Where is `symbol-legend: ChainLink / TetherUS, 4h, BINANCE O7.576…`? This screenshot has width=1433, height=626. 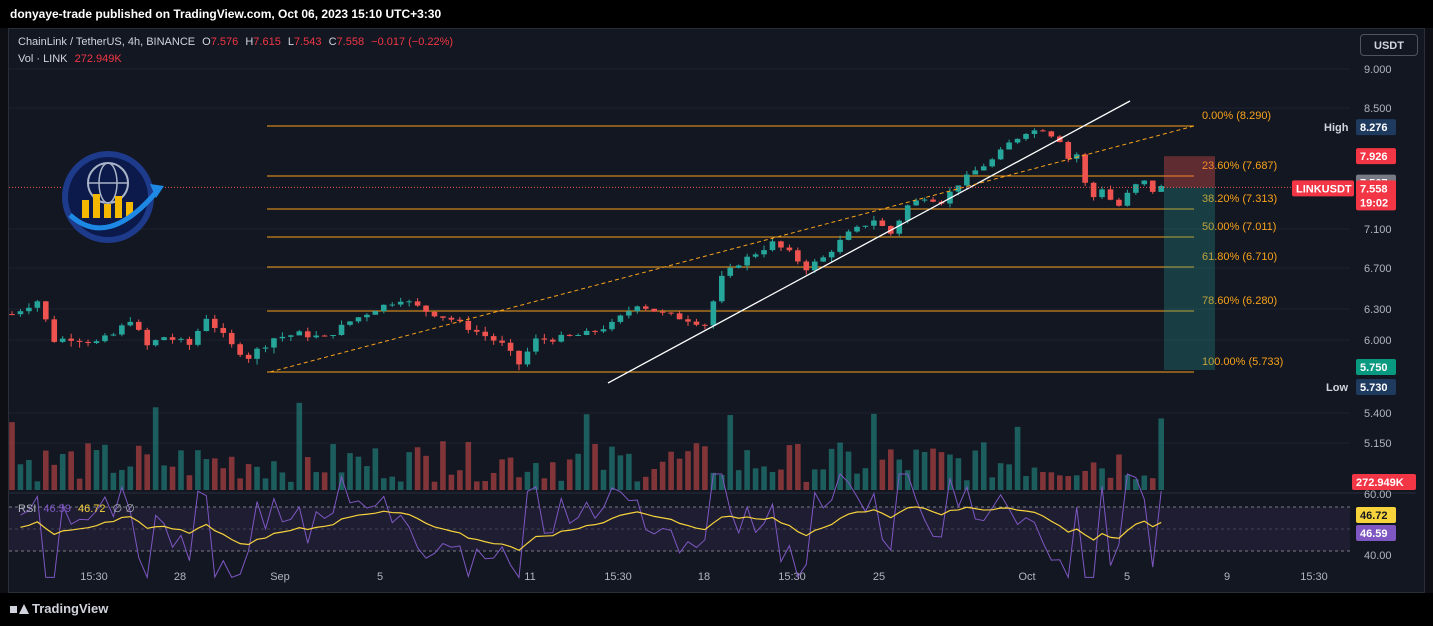
symbol-legend: ChainLink / TetherUS, 4h, BINANCE O7.576… is located at coordinates (235, 42).